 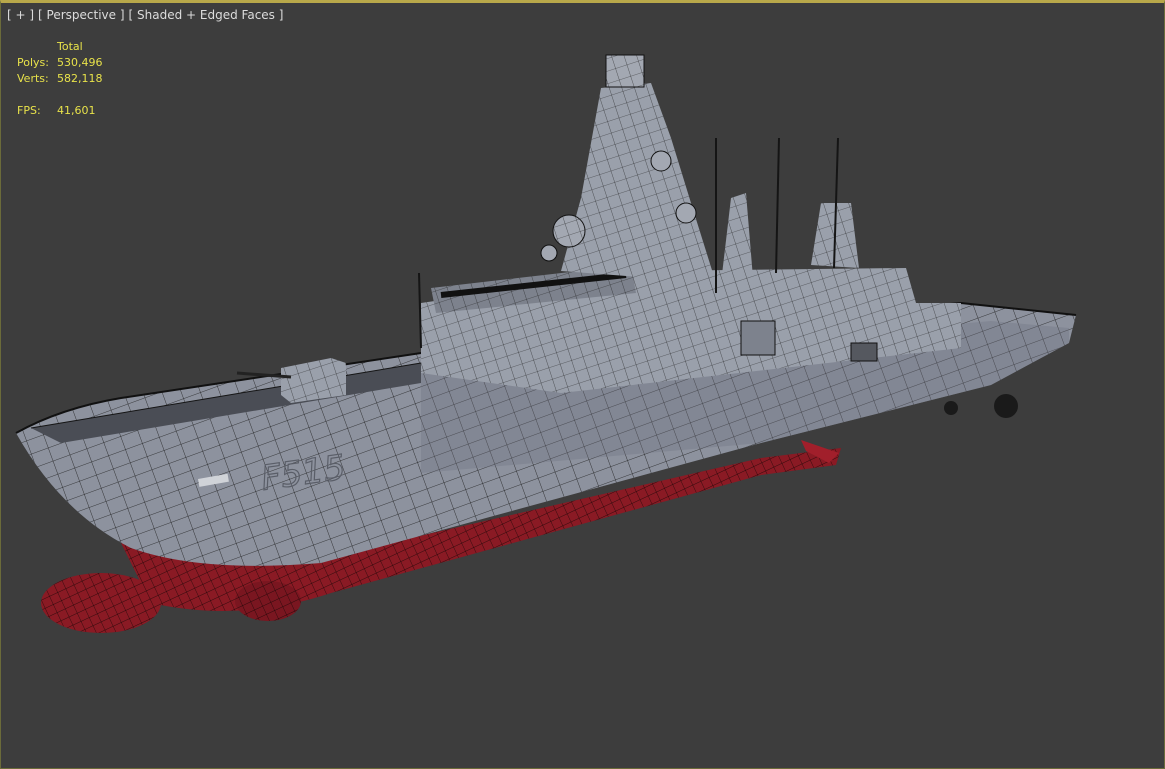 I want to click on propellers, so click(x=981, y=406).